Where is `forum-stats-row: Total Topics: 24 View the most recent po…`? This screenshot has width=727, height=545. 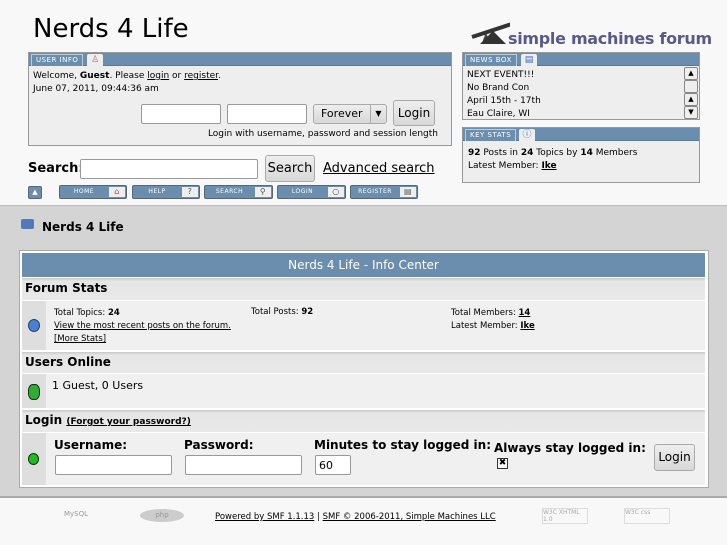
forum-stats-row: Total Topics: 24 View the most recent po… is located at coordinates (363, 325).